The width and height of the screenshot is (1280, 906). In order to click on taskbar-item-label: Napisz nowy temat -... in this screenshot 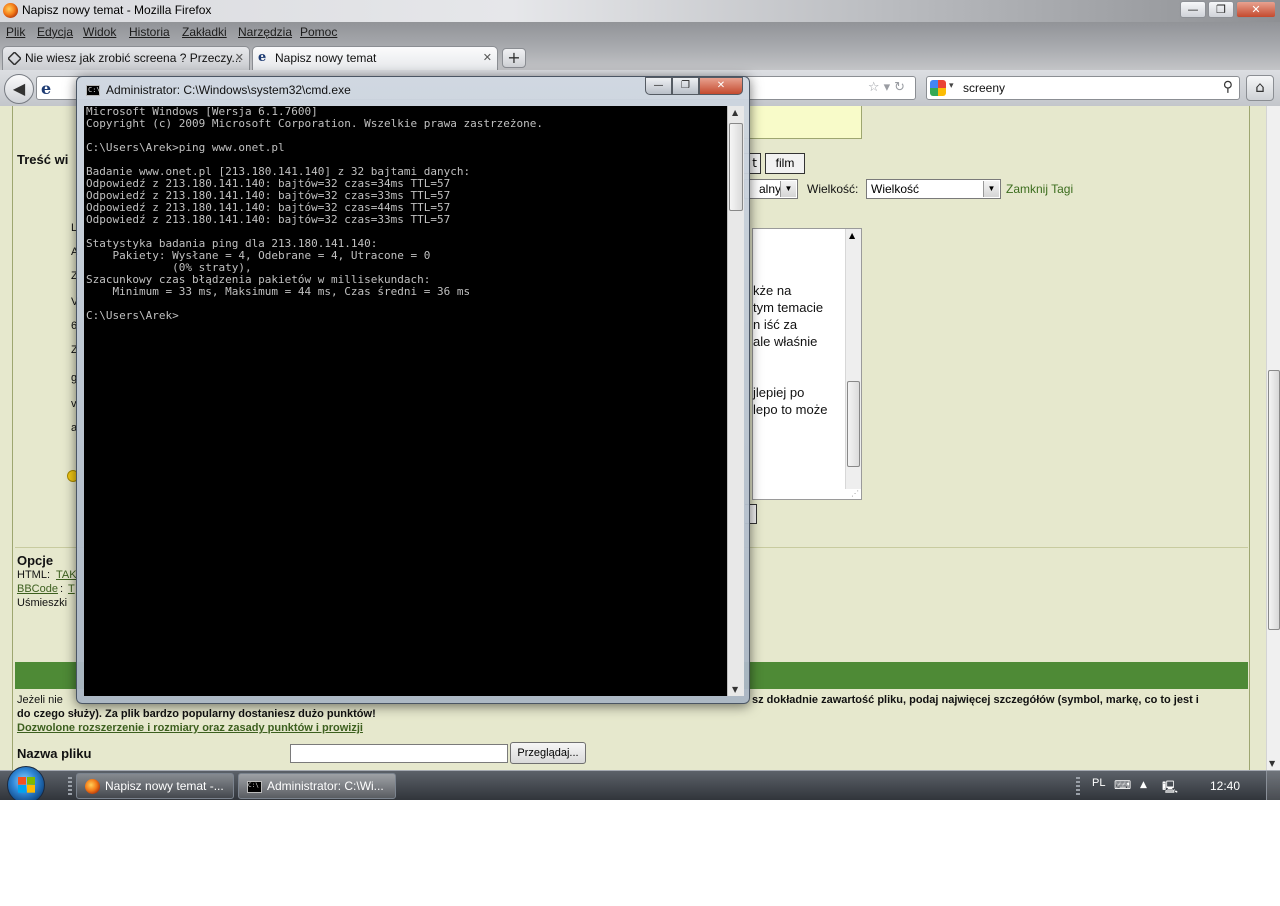, I will do `click(164, 786)`.